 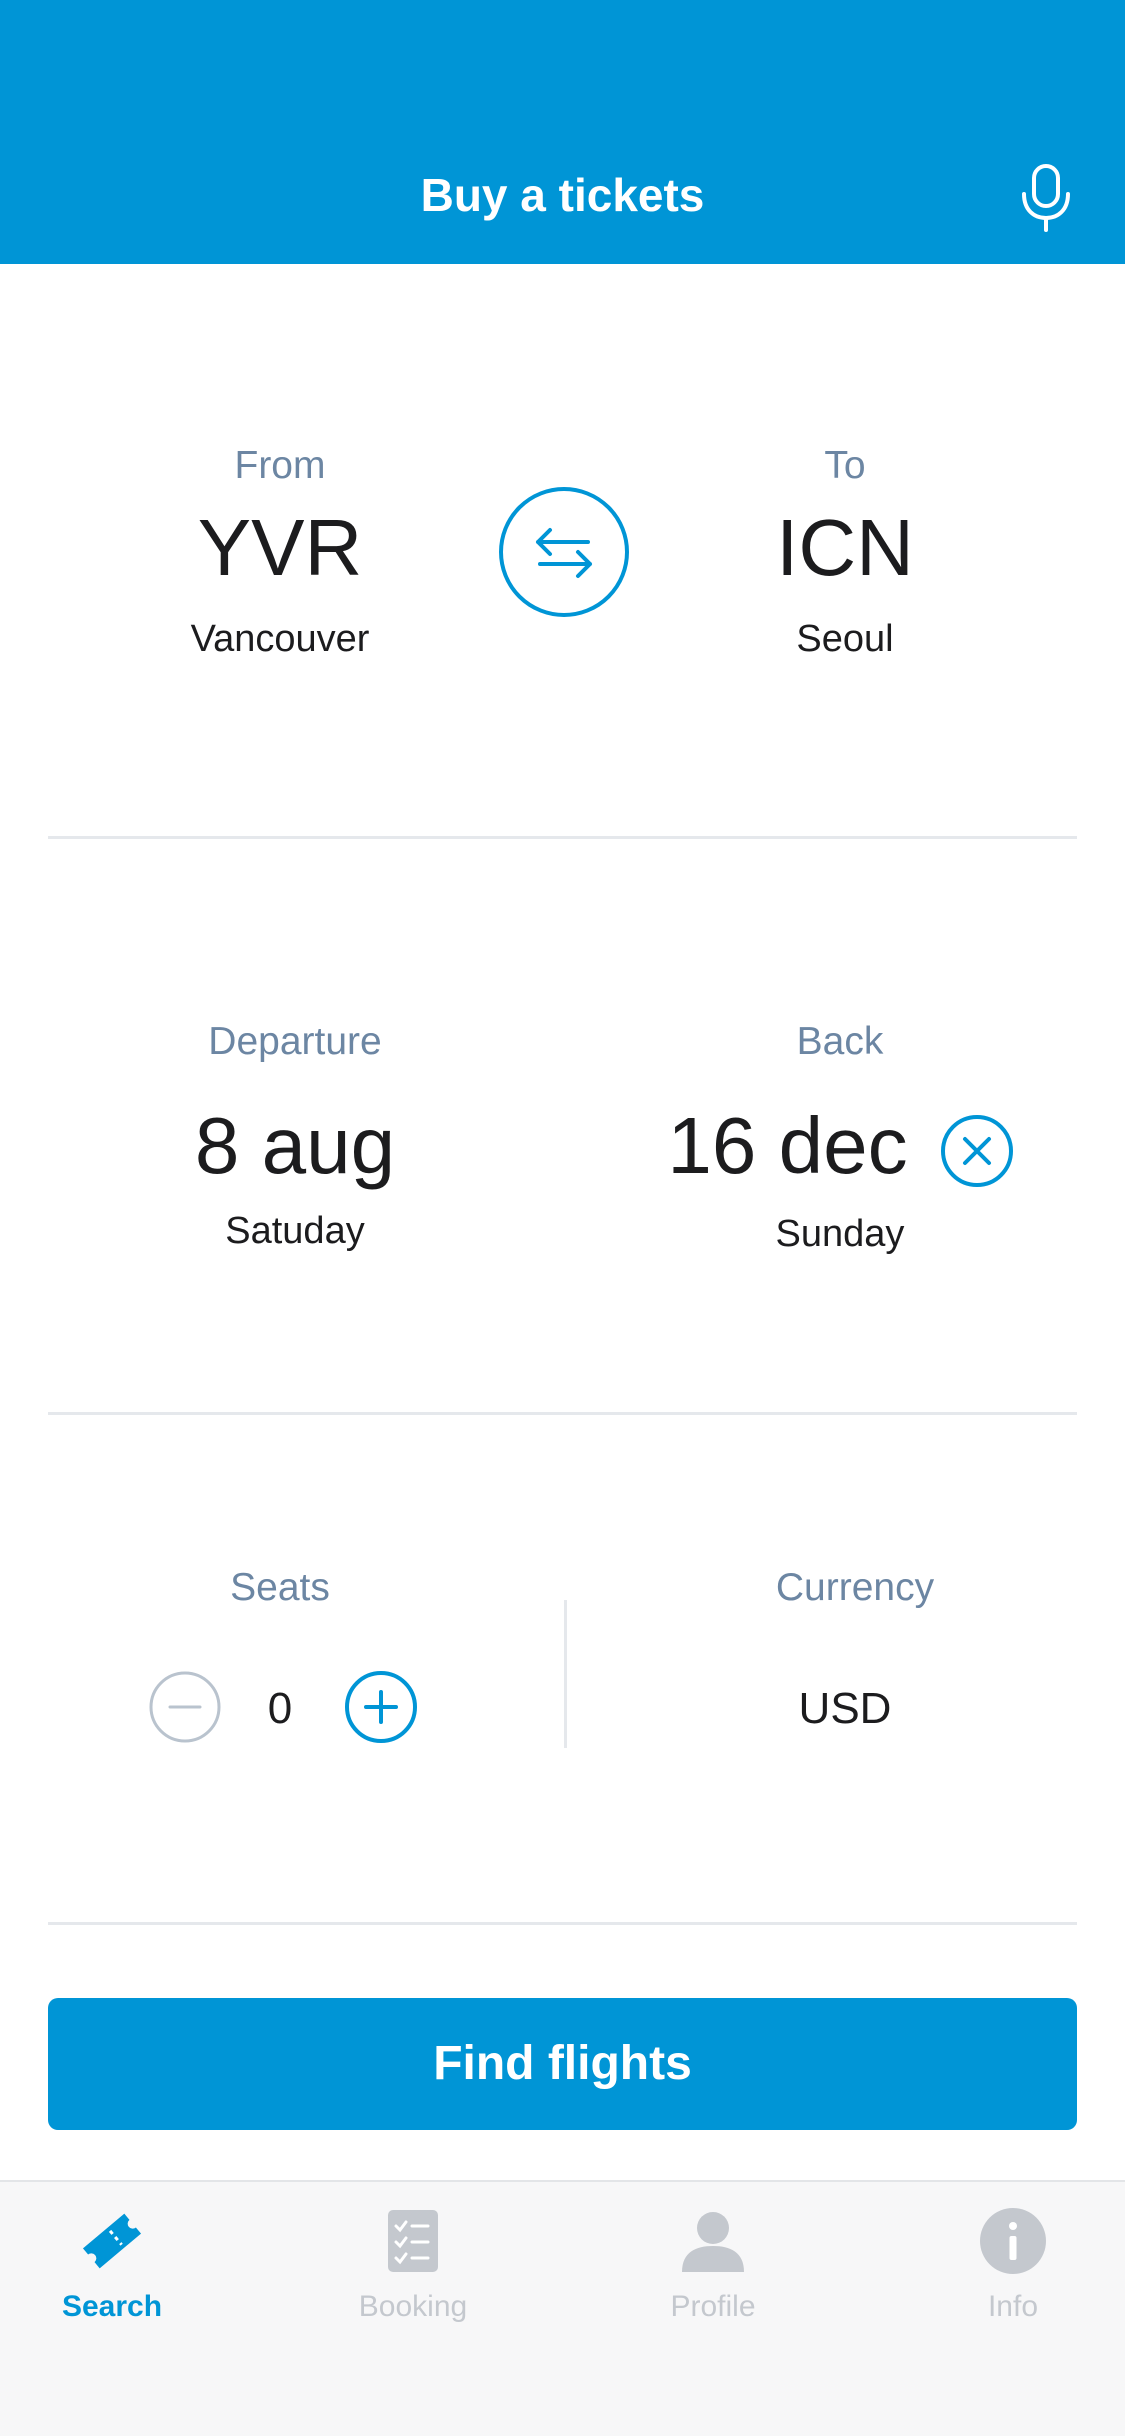 I want to click on app-header: Buy a tickets, so click(x=562, y=132).